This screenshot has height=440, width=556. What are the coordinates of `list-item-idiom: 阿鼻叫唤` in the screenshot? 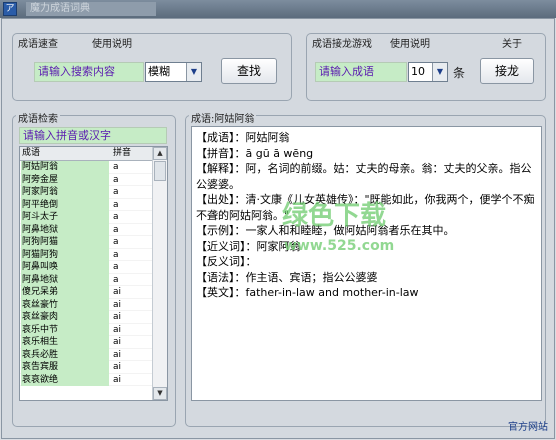 It's located at (65, 267).